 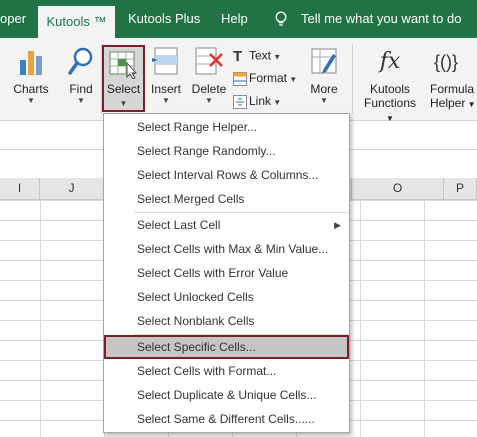 I want to click on link-icon, so click(x=241, y=101).